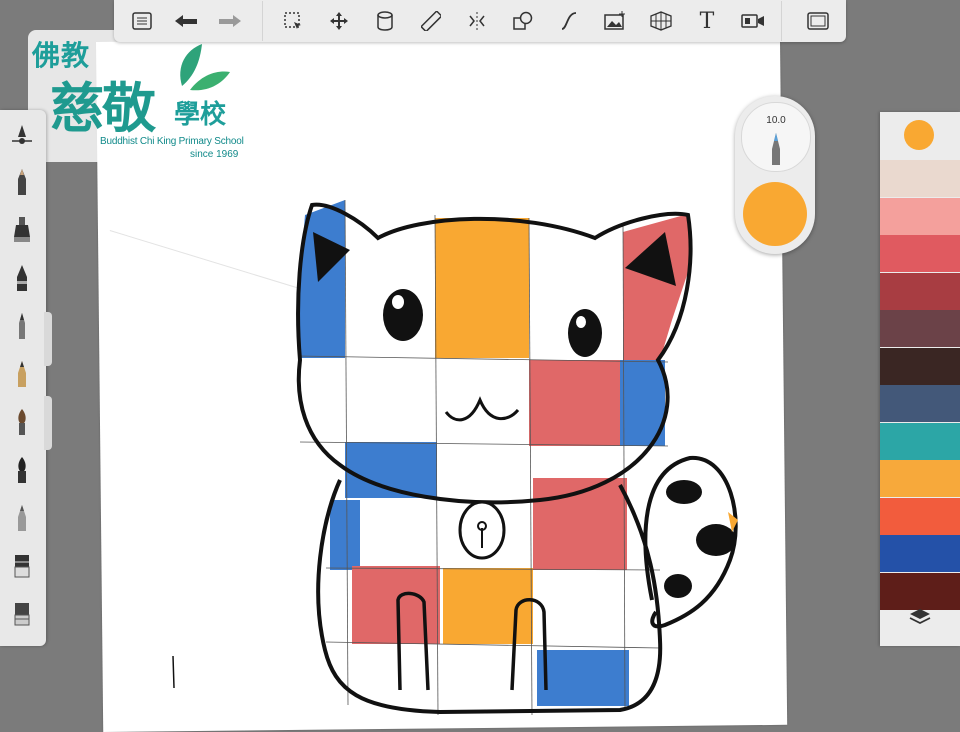  I want to click on shape-icon, so click(523, 21).